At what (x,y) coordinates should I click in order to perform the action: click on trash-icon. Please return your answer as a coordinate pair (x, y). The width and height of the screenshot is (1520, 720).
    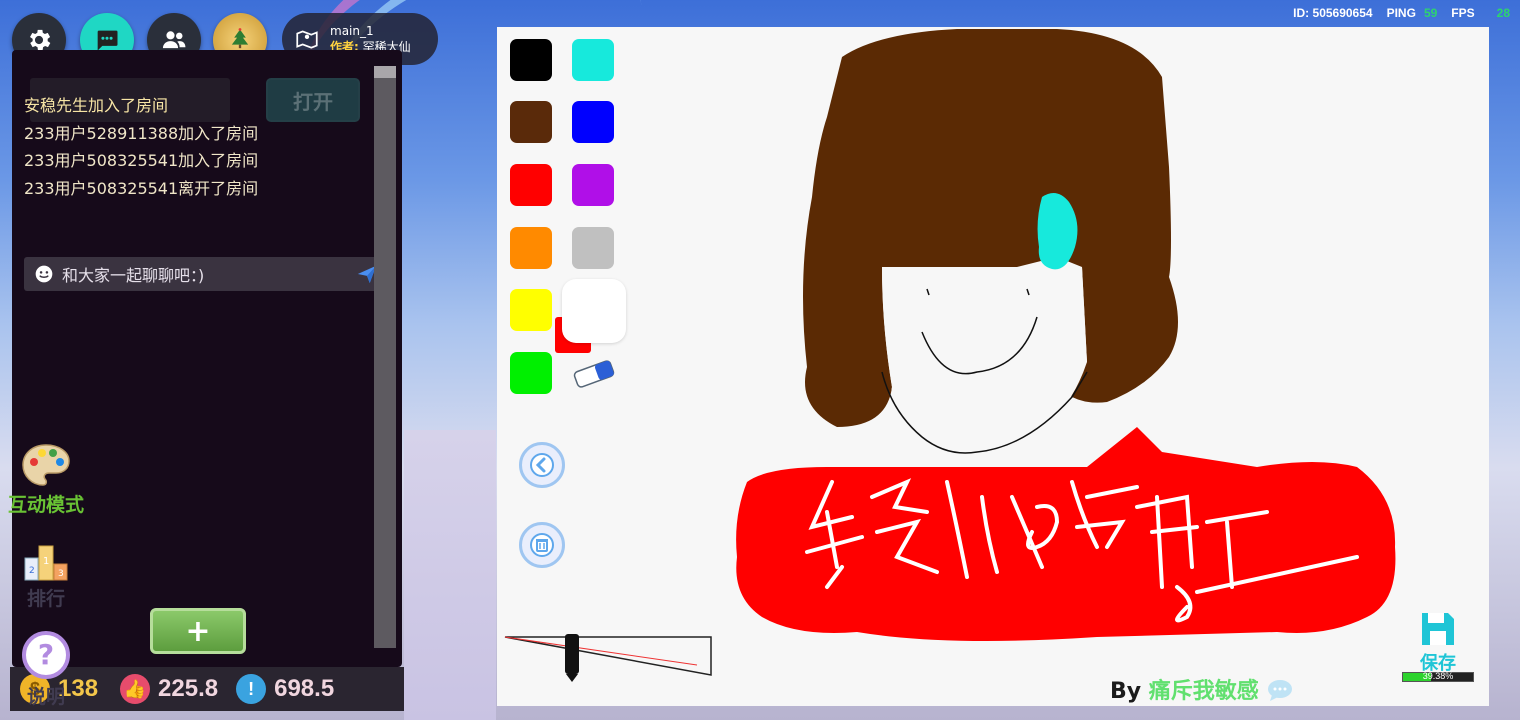
    Looking at the image, I should click on (542, 545).